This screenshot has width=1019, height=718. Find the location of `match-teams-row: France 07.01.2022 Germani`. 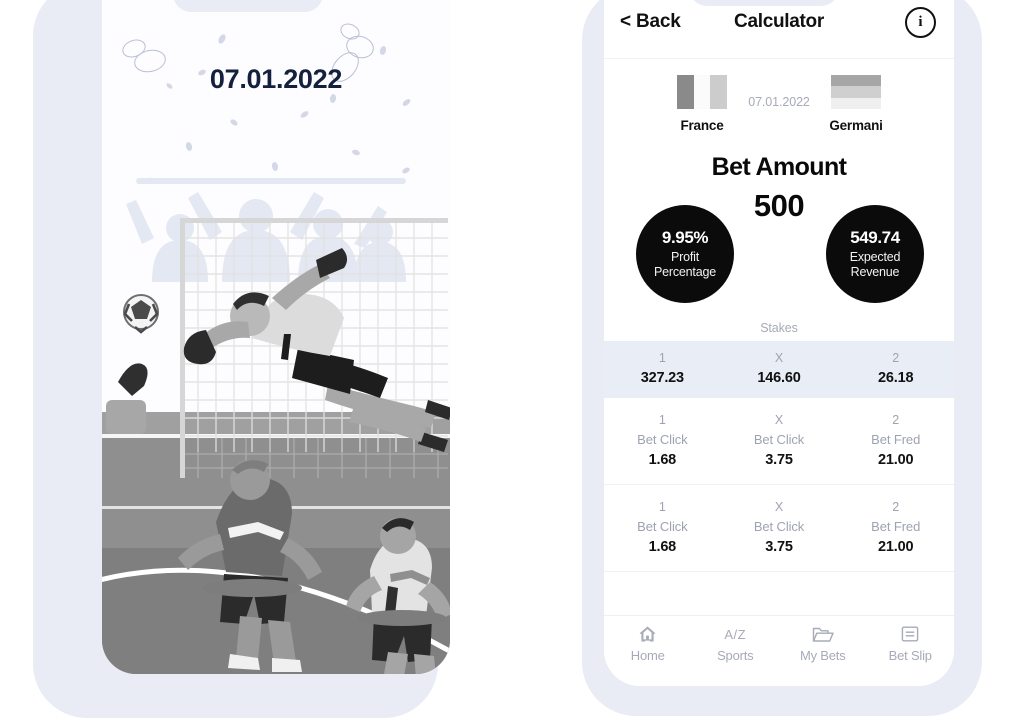

match-teams-row: France 07.01.2022 Germani is located at coordinates (779, 102).